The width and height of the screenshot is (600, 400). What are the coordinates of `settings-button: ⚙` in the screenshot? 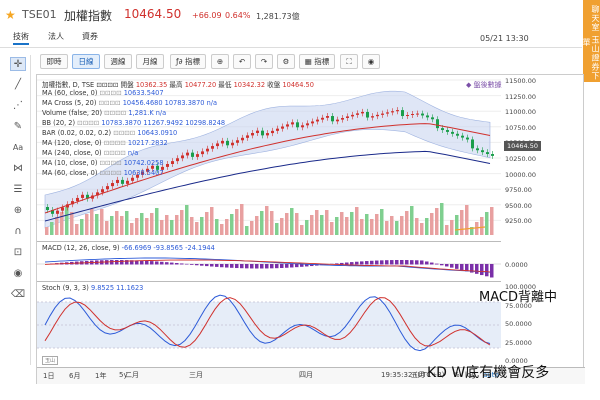 It's located at (286, 61).